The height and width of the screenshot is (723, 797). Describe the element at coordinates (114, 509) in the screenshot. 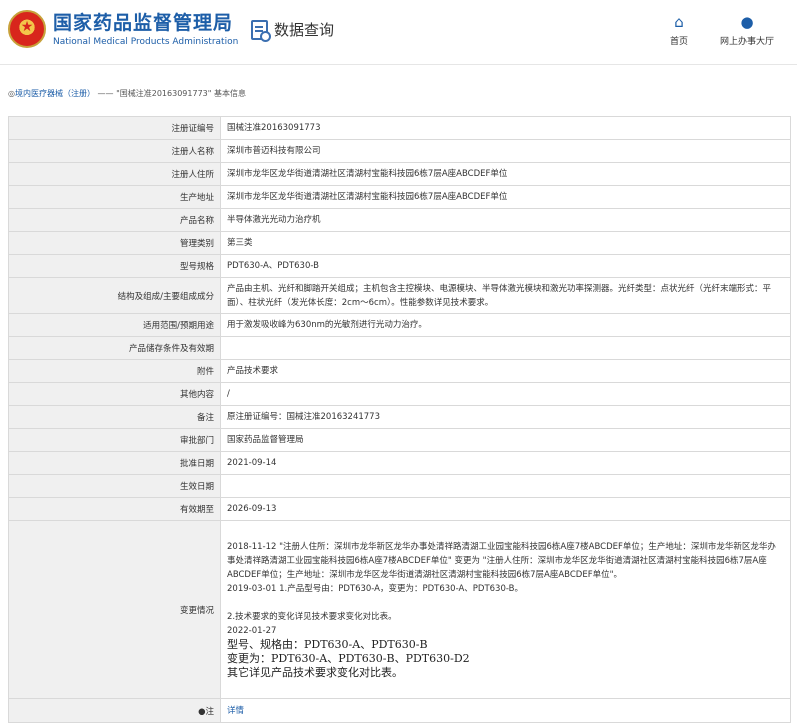

I see `row-label: 有效期至` at that location.